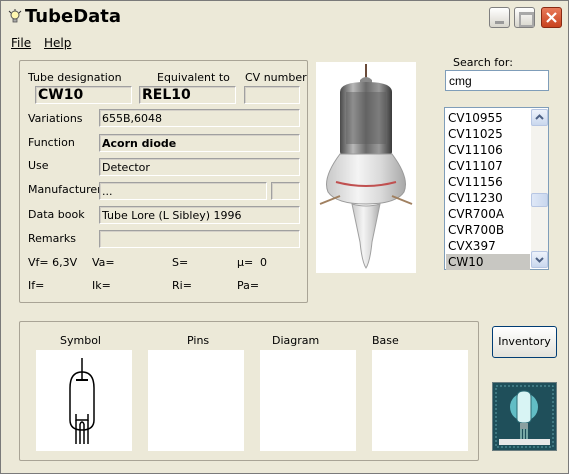 This screenshot has height=474, width=569. What do you see at coordinates (198, 340) in the screenshot?
I see `pins-label: Pins` at bounding box center [198, 340].